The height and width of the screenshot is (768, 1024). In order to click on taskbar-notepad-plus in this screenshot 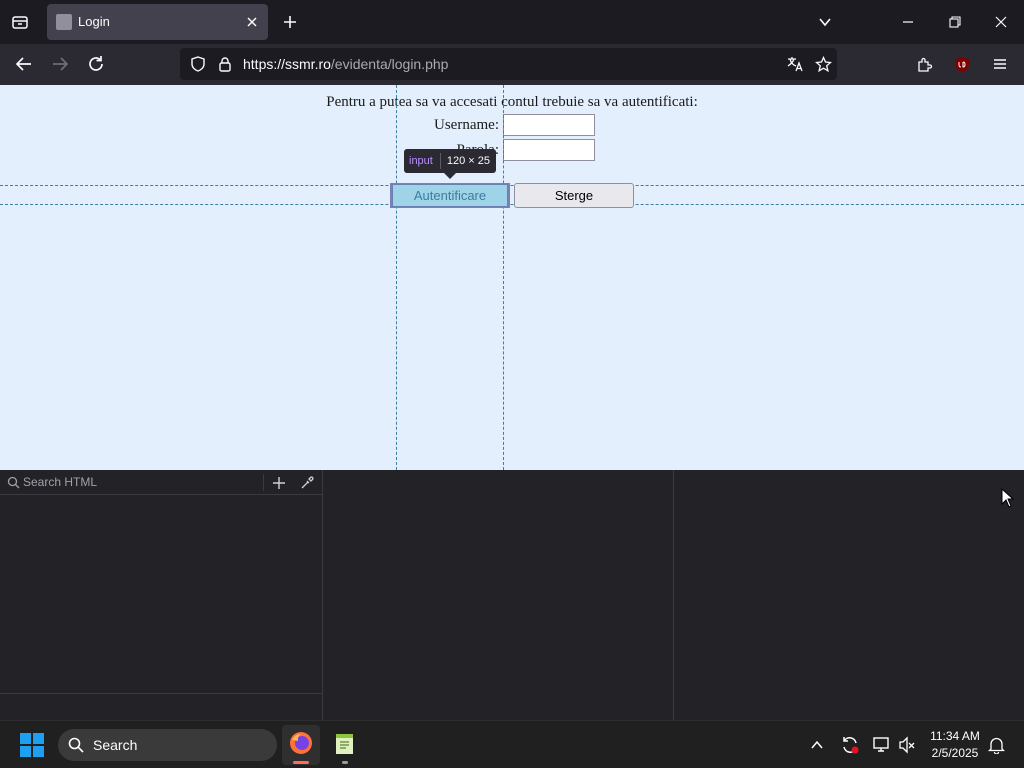, I will do `click(345, 745)`.